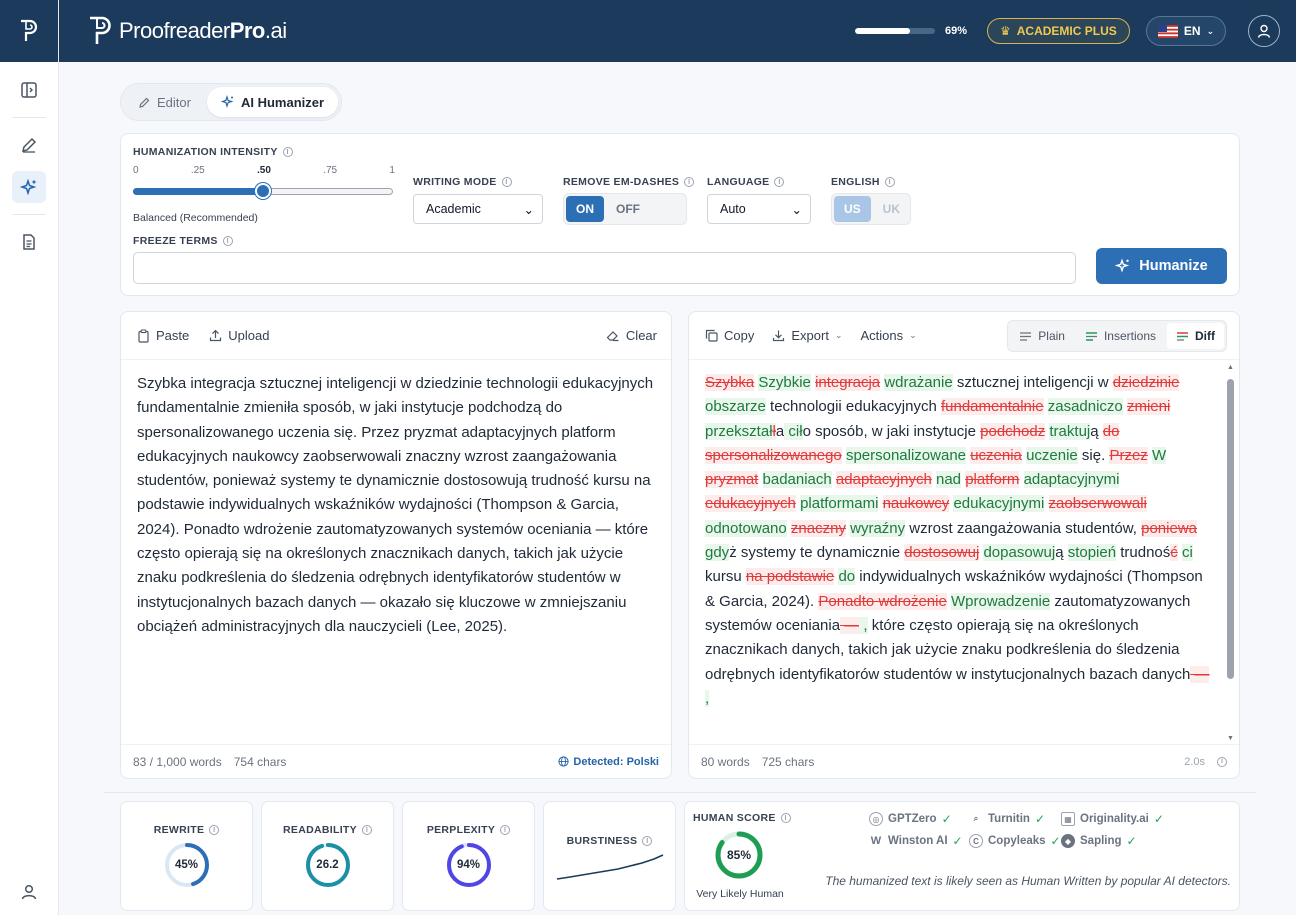 The image size is (1296, 915). I want to click on inserted-text: edukacyjnymi, so click(999, 504).